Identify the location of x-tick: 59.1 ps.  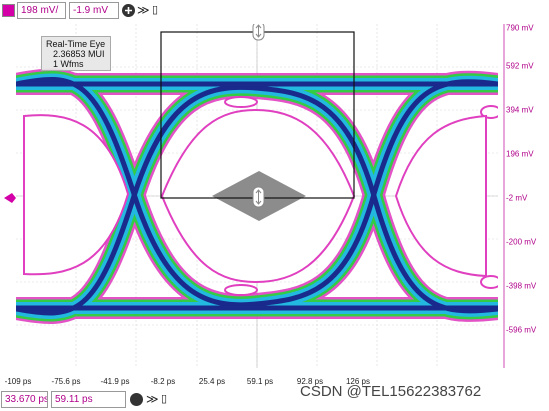
(260, 381).